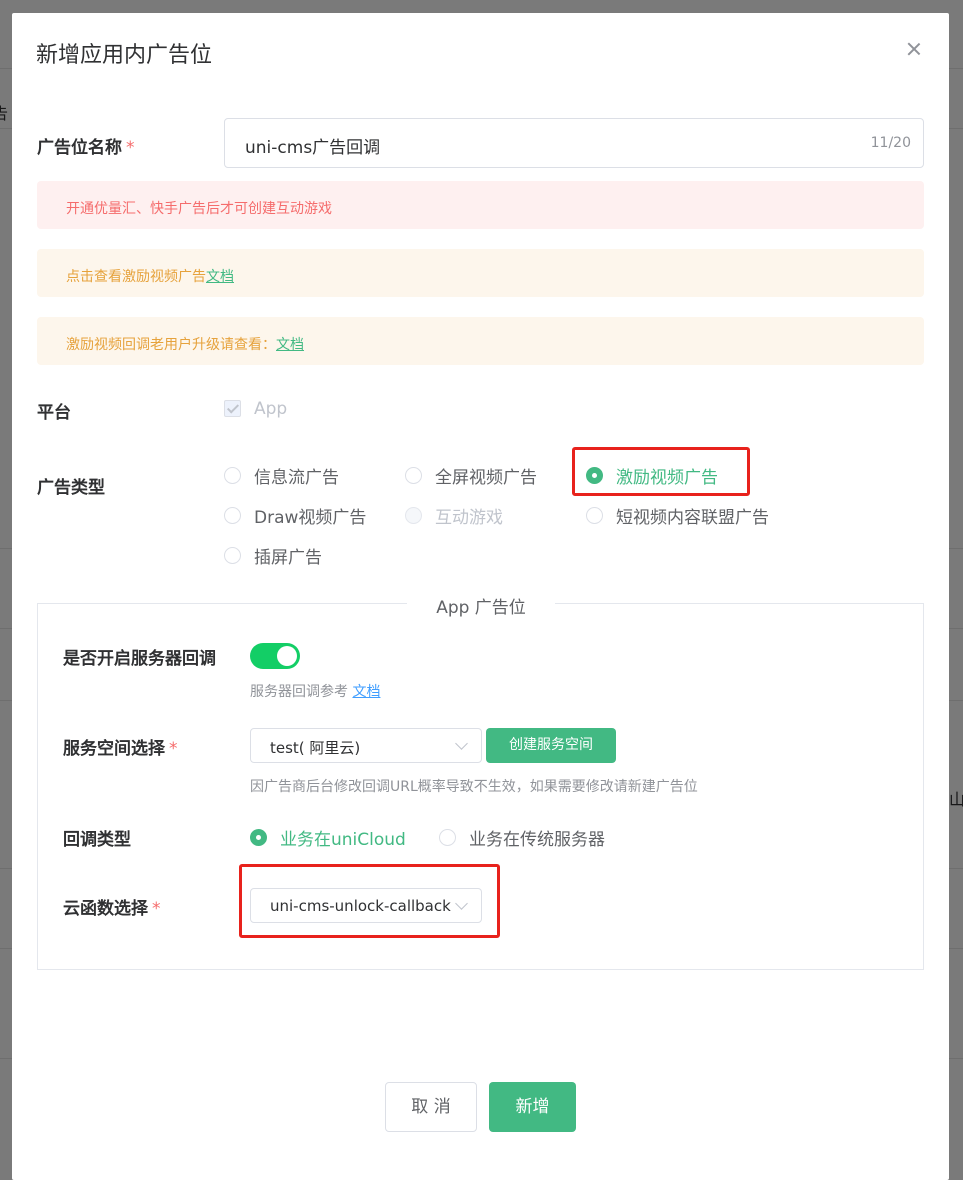 Image resolution: width=963 pixels, height=1180 pixels. Describe the element at coordinates (79, 148) in the screenshot. I see `label-text: 广告位名称` at that location.